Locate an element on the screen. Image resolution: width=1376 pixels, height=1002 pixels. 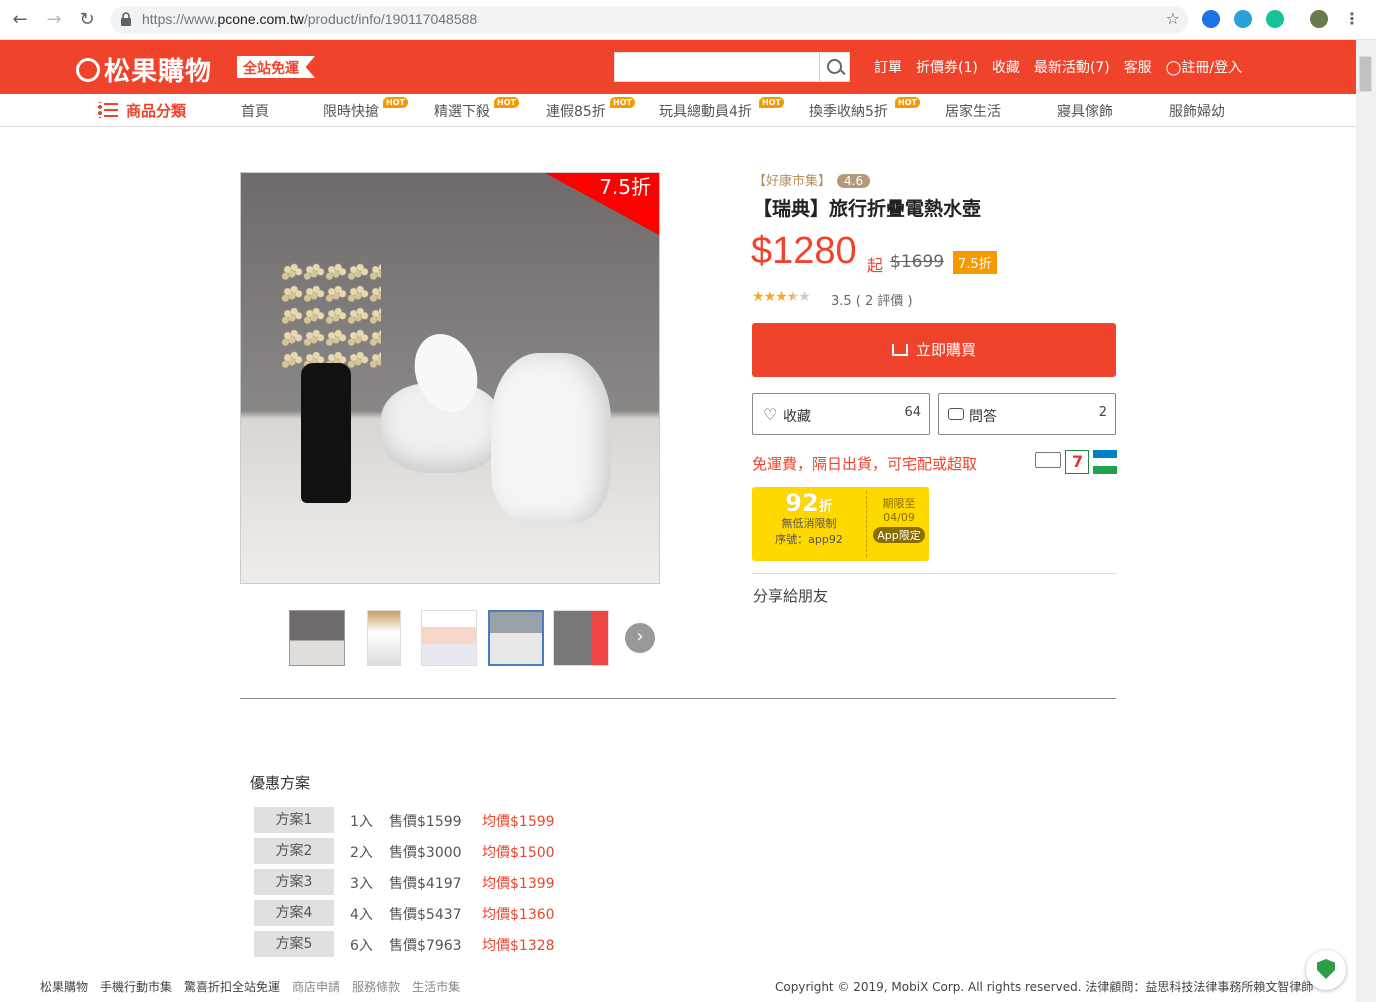
scrollbar-thumb is located at coordinates (1365, 74).